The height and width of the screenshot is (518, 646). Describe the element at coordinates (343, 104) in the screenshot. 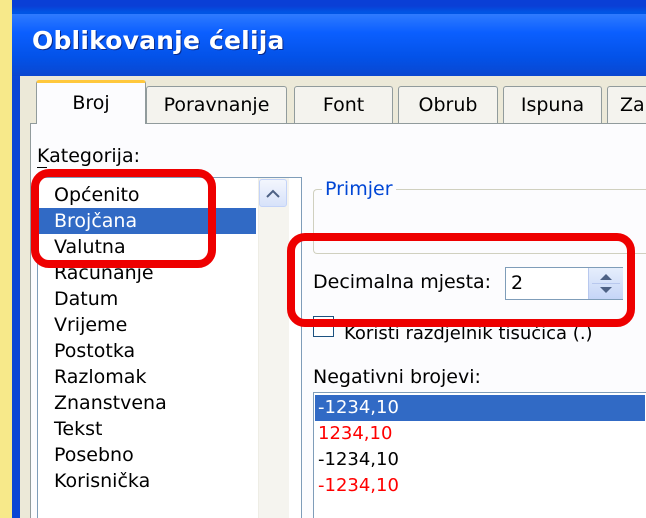

I see `tab-font: Font` at that location.